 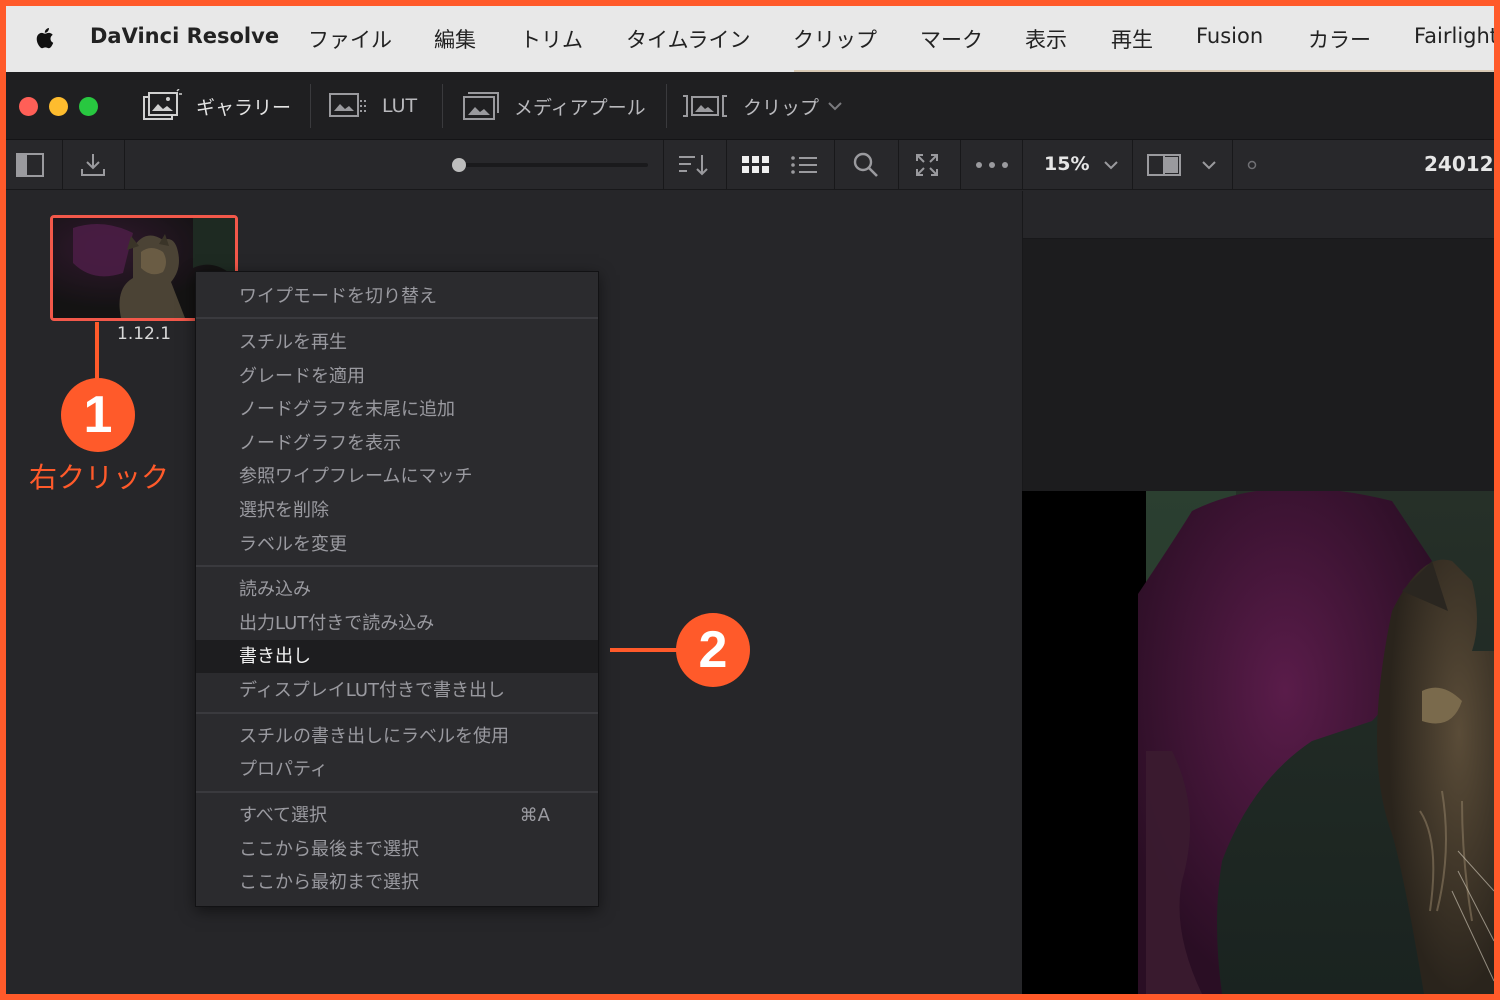 What do you see at coordinates (397, 544) in the screenshot?
I see `menu-item-change-label: ラベルを変更` at bounding box center [397, 544].